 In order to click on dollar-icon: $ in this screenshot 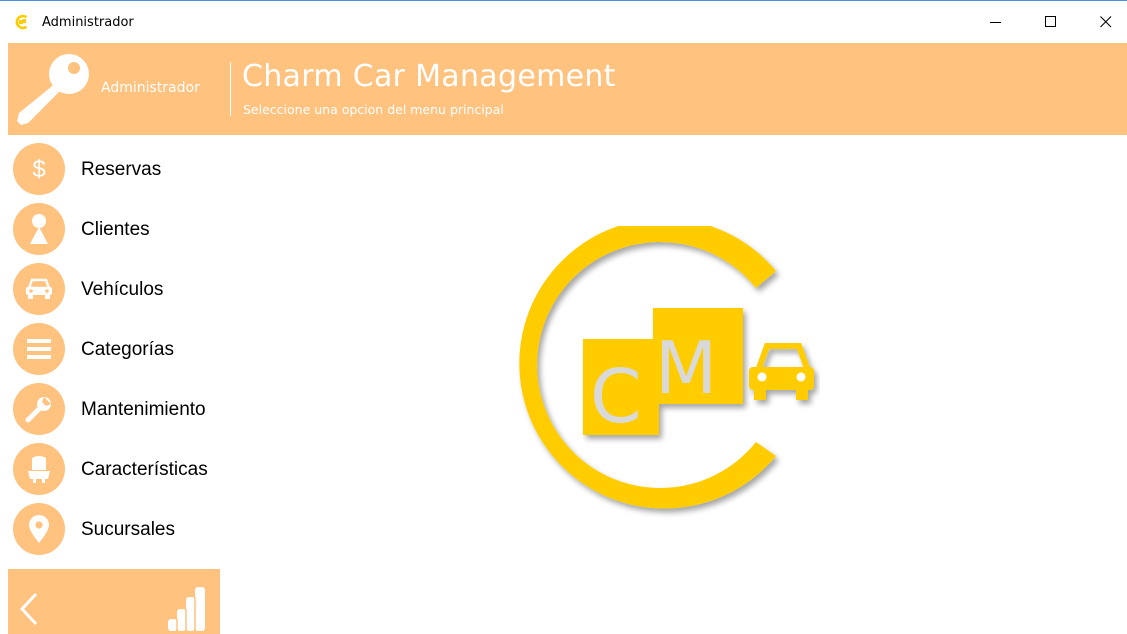, I will do `click(38, 169)`.